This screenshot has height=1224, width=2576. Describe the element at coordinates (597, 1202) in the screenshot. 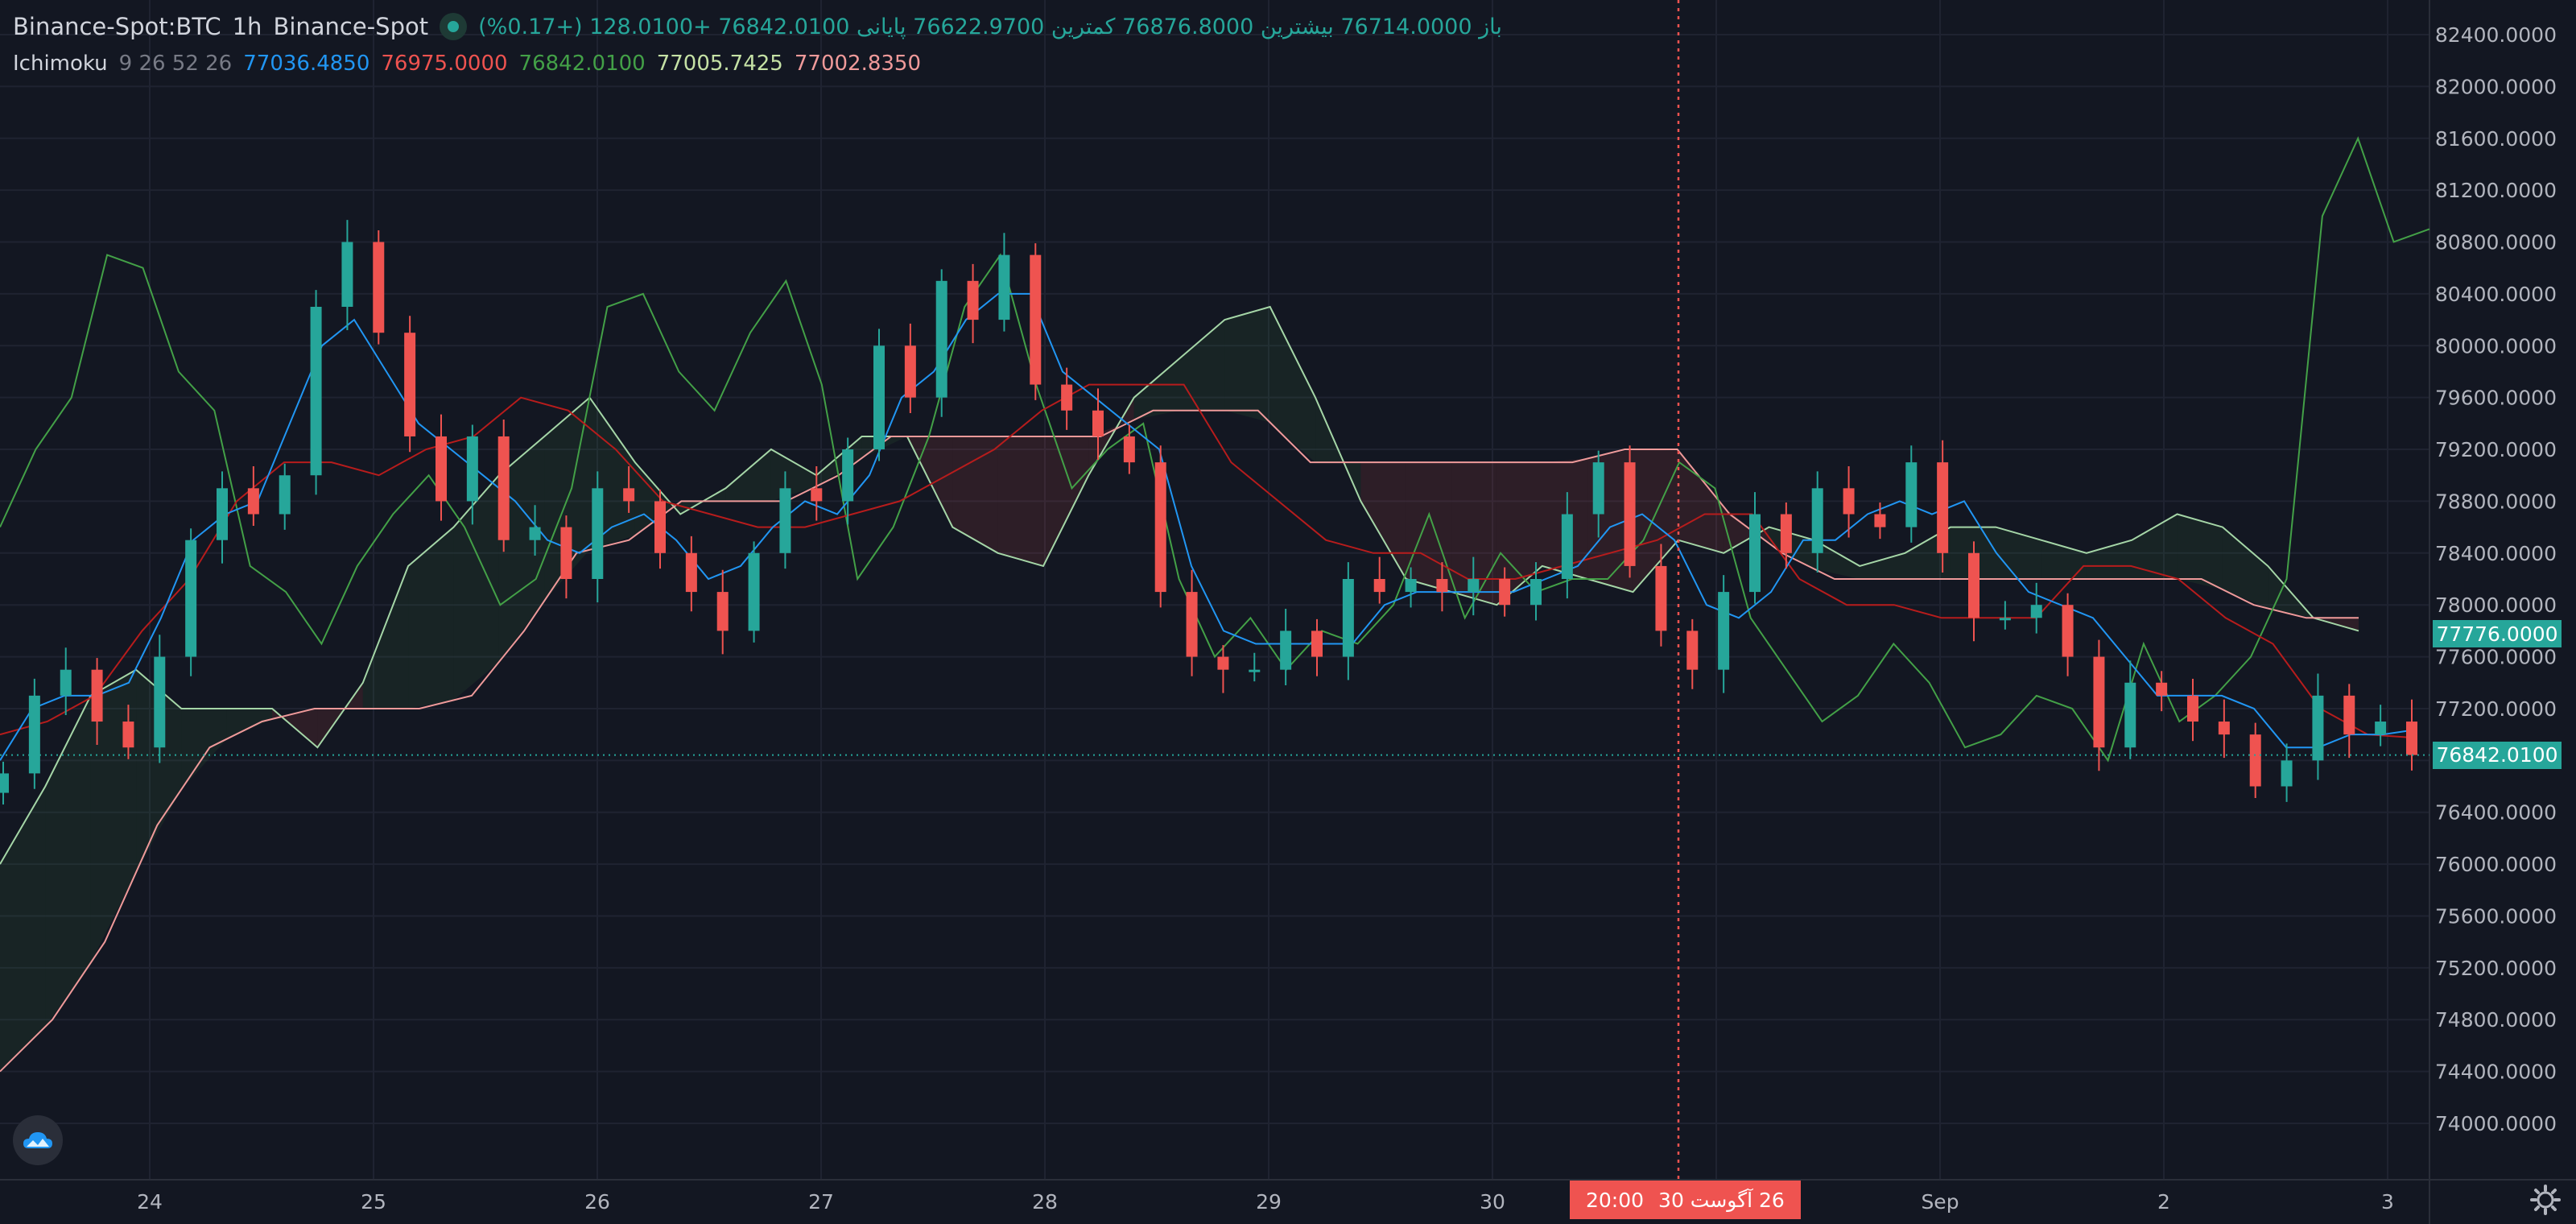

I see `time-tick-label: 26` at that location.